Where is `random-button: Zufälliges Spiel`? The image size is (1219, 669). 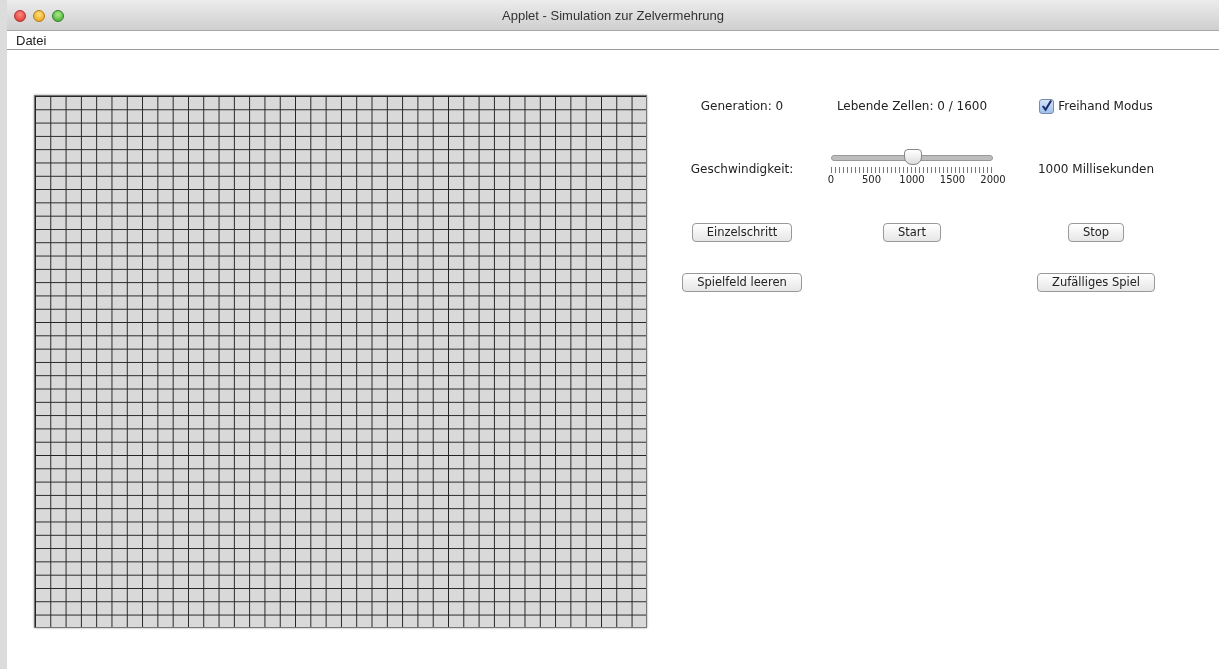
random-button: Zufälliges Spiel is located at coordinates (1096, 282).